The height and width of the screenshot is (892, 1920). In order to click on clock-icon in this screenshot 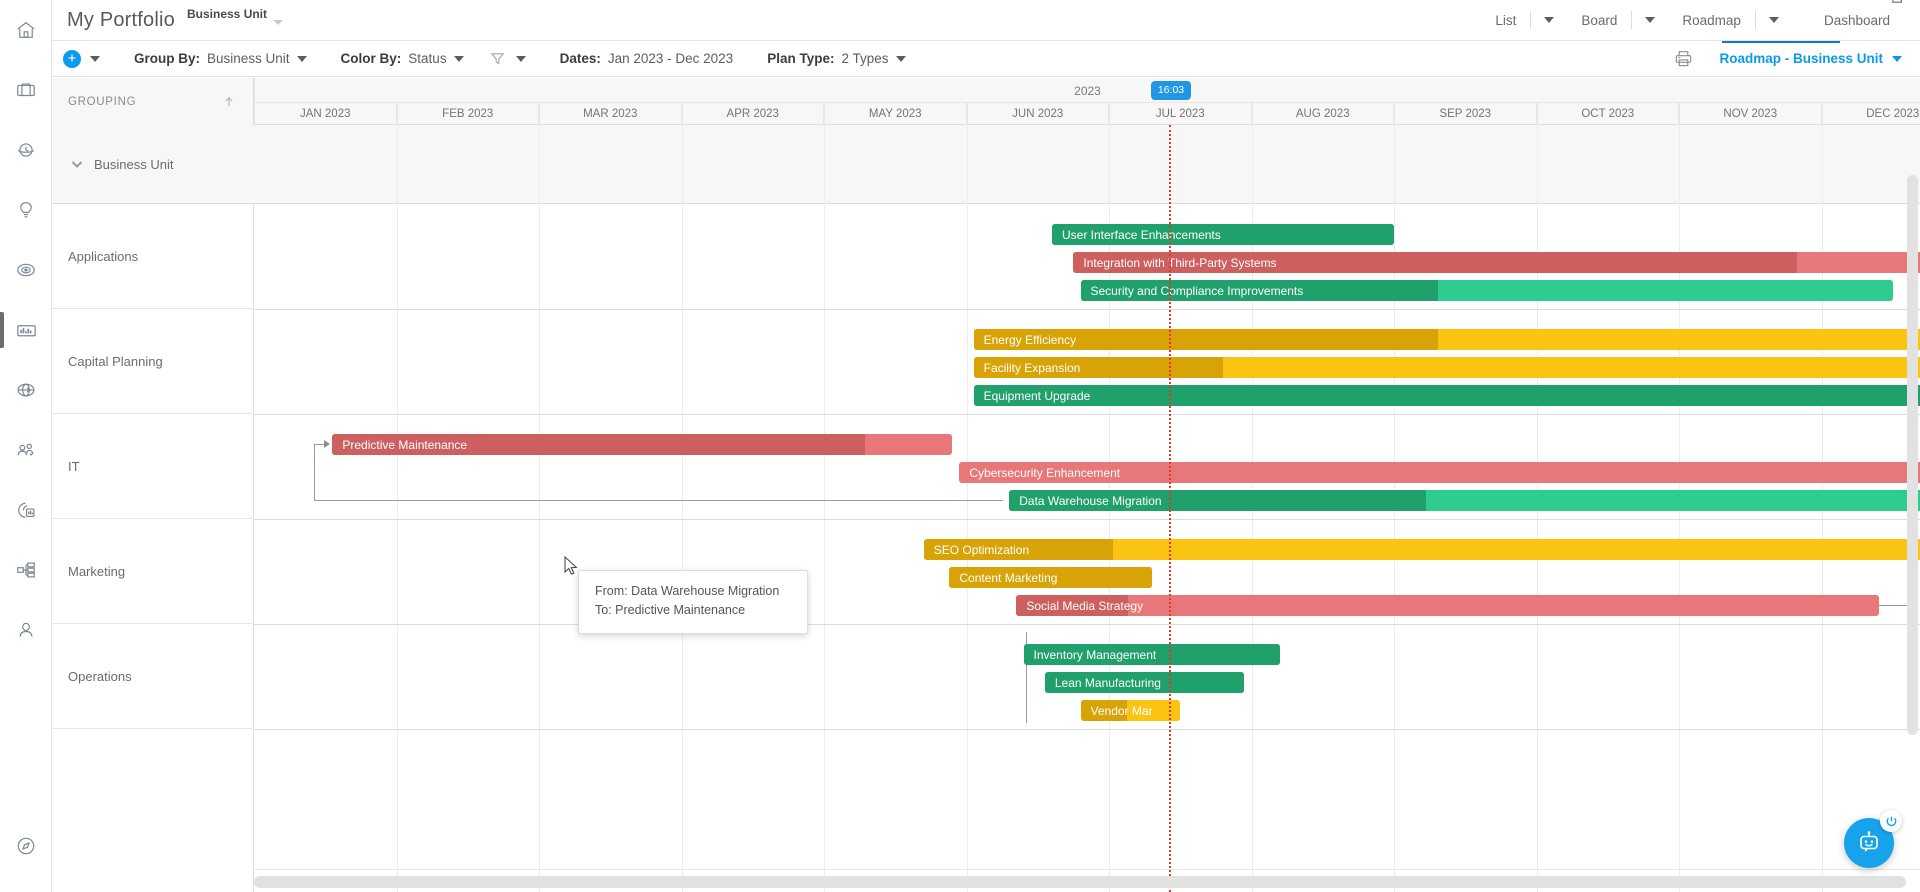, I will do `click(26, 150)`.